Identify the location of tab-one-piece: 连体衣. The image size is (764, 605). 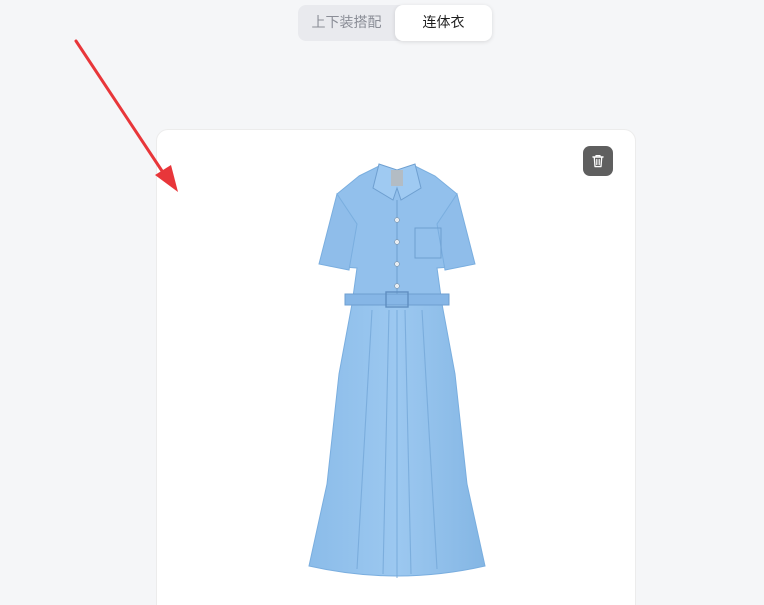
(443, 23).